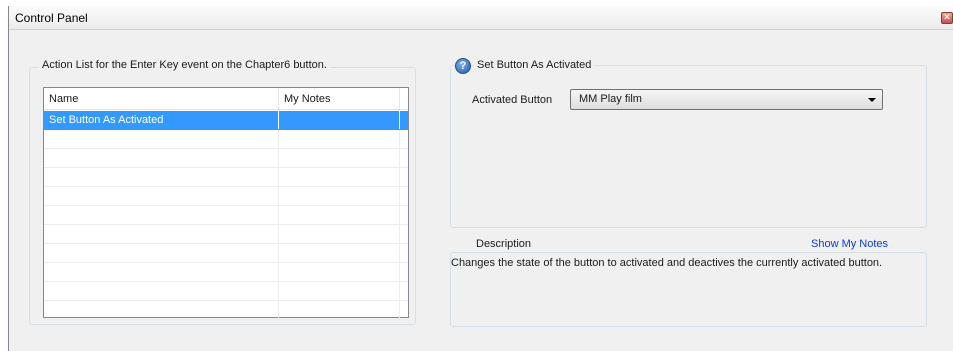  What do you see at coordinates (726, 99) in the screenshot?
I see `activated-button-dropdown: MM Play film` at bounding box center [726, 99].